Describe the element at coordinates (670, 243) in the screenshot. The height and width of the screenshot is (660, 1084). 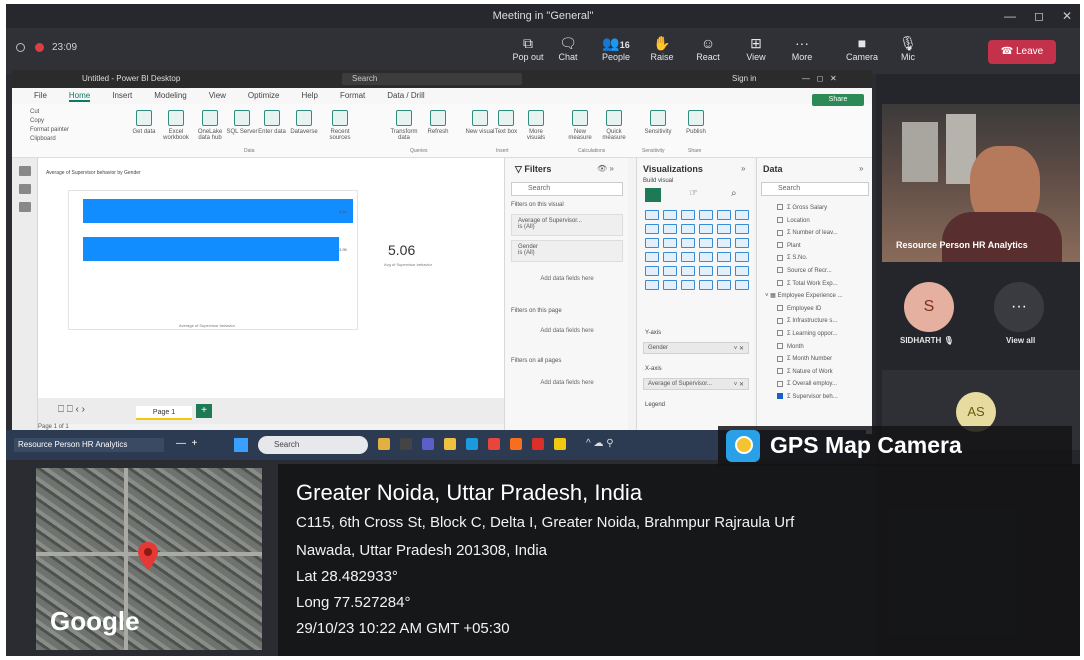
I see `funnel-icon` at that location.